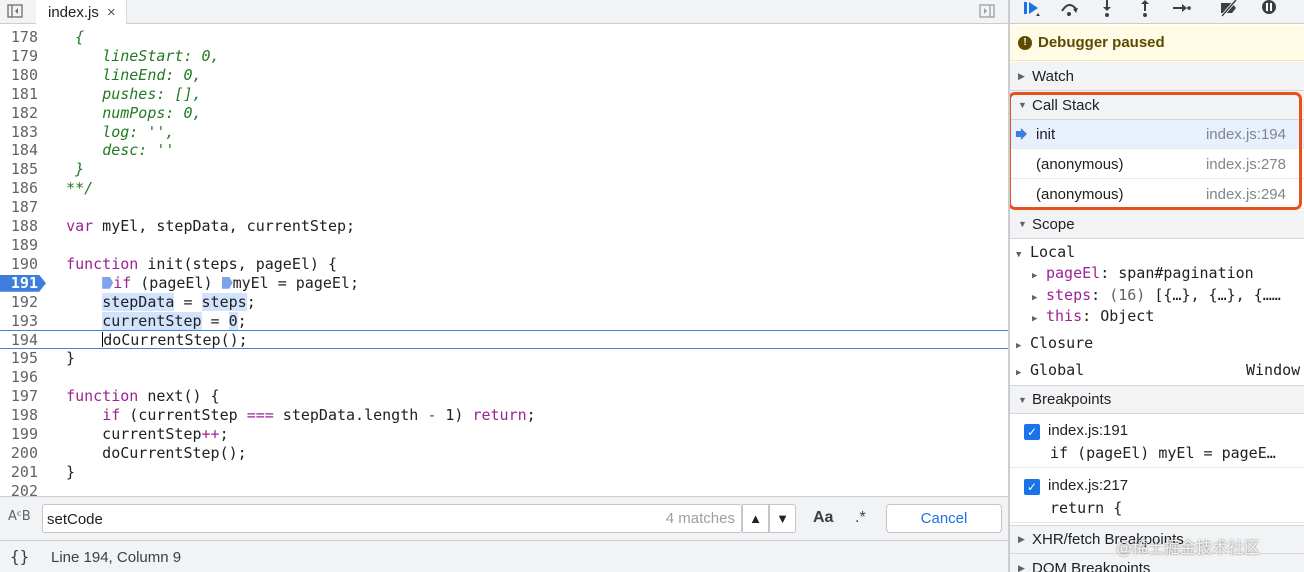  I want to click on line-number: 183, so click(19, 132).